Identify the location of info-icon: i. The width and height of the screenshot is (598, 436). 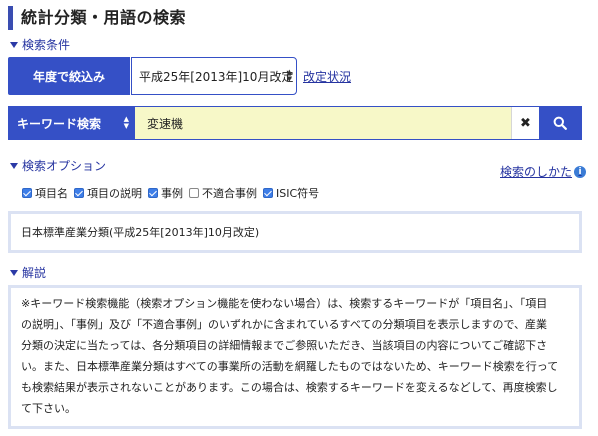
(580, 171).